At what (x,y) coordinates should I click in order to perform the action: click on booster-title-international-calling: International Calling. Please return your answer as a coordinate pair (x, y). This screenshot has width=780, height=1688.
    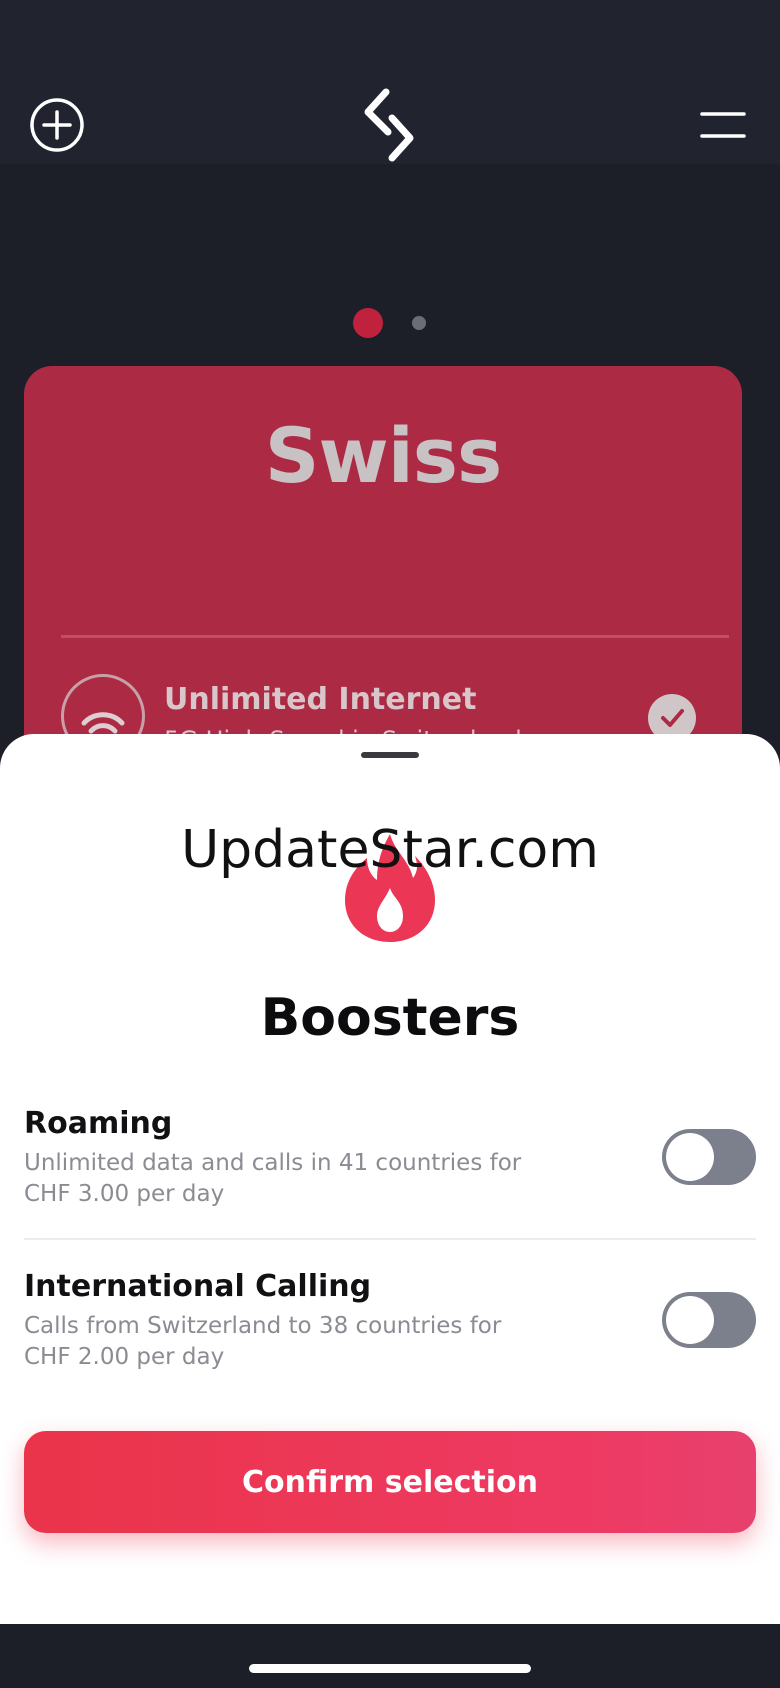
    Looking at the image, I should click on (198, 1286).